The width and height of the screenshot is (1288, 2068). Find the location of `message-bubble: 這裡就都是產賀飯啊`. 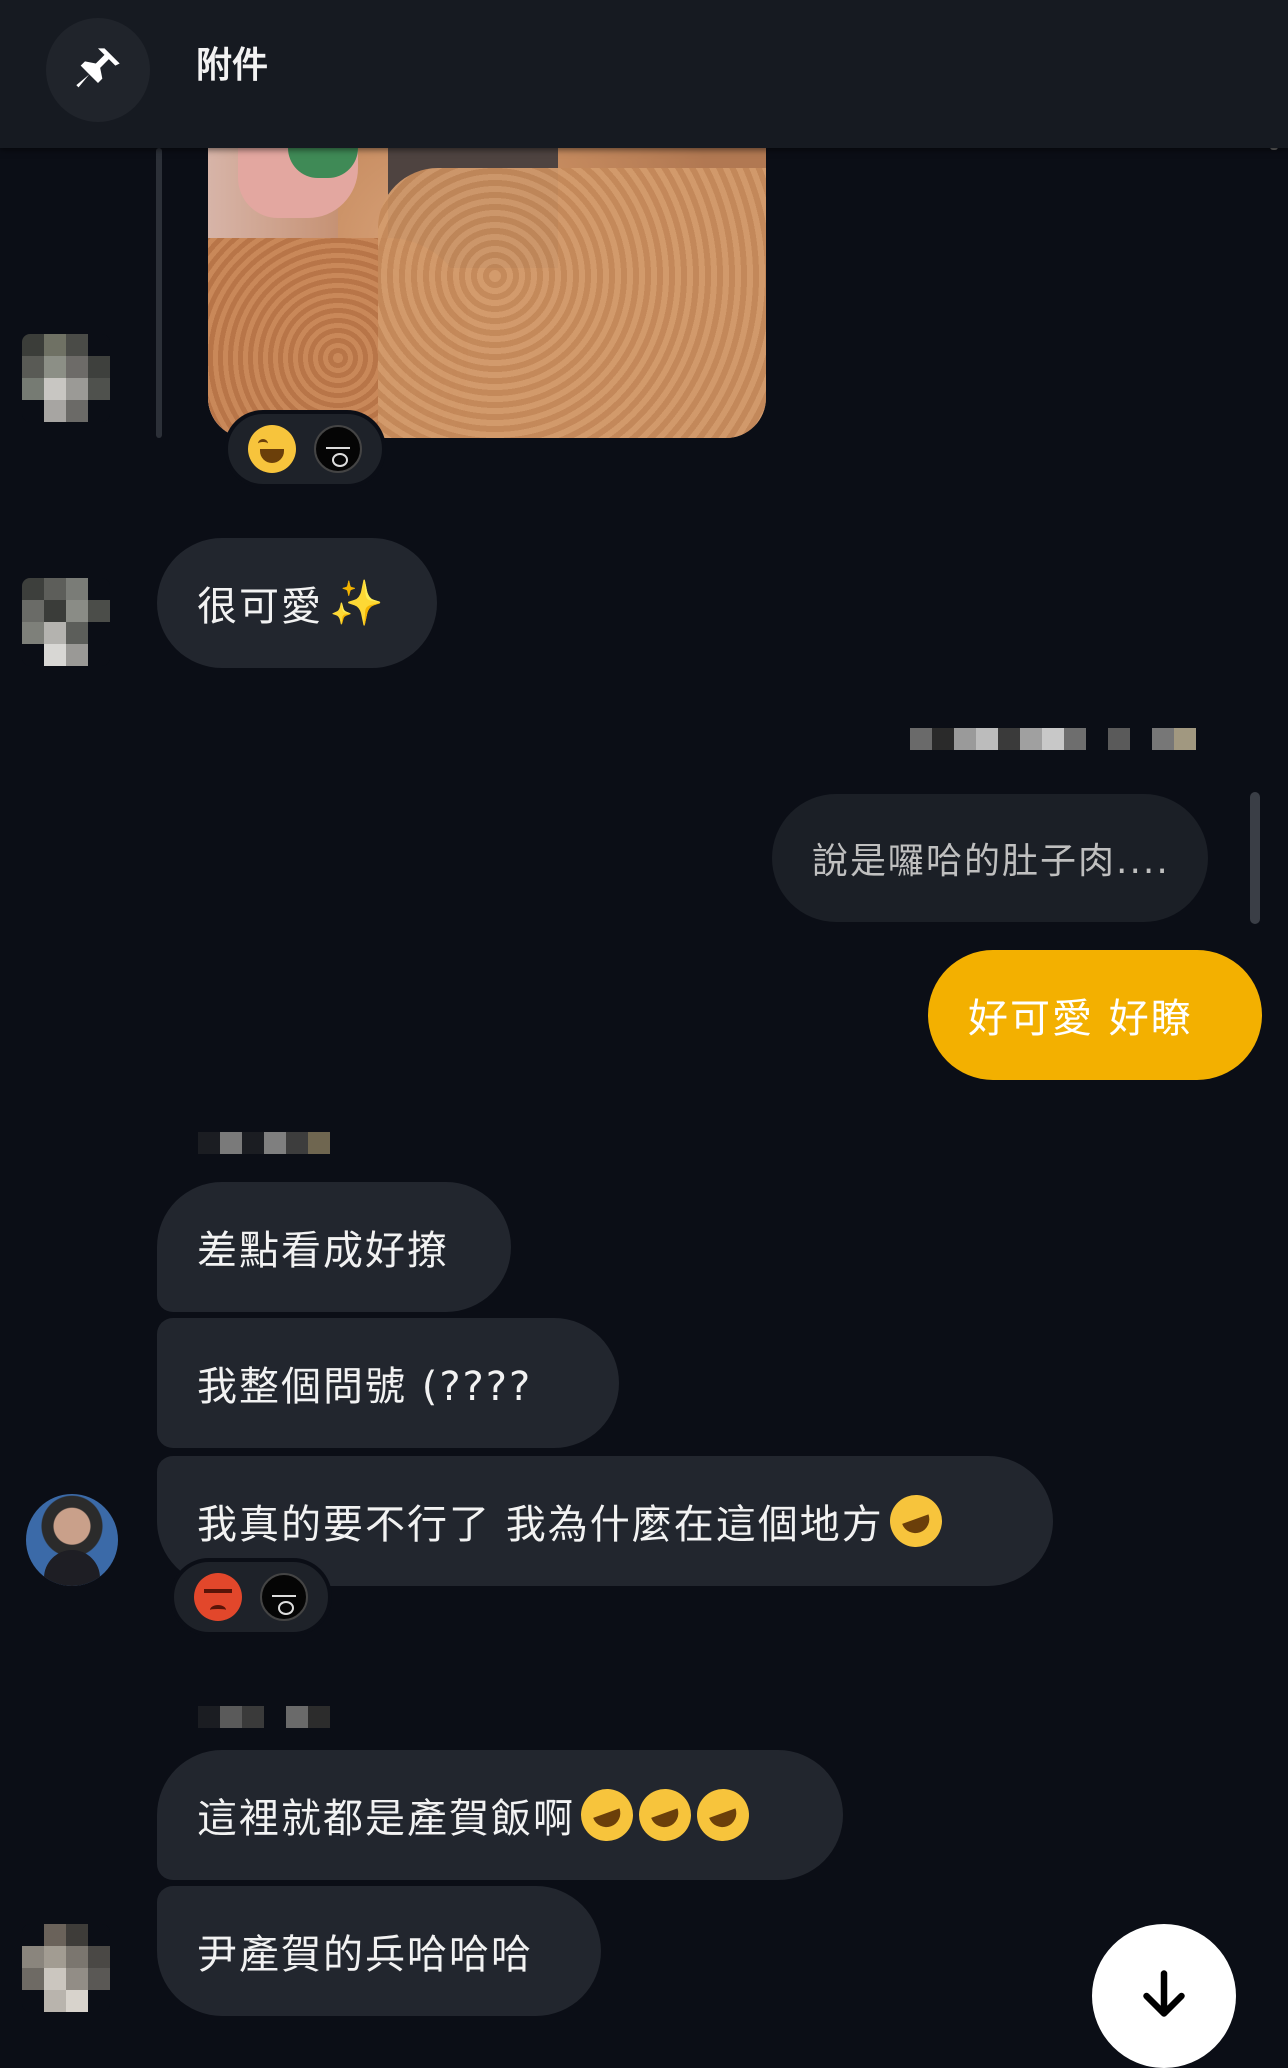

message-bubble: 這裡就都是產賀飯啊 is located at coordinates (500, 1815).